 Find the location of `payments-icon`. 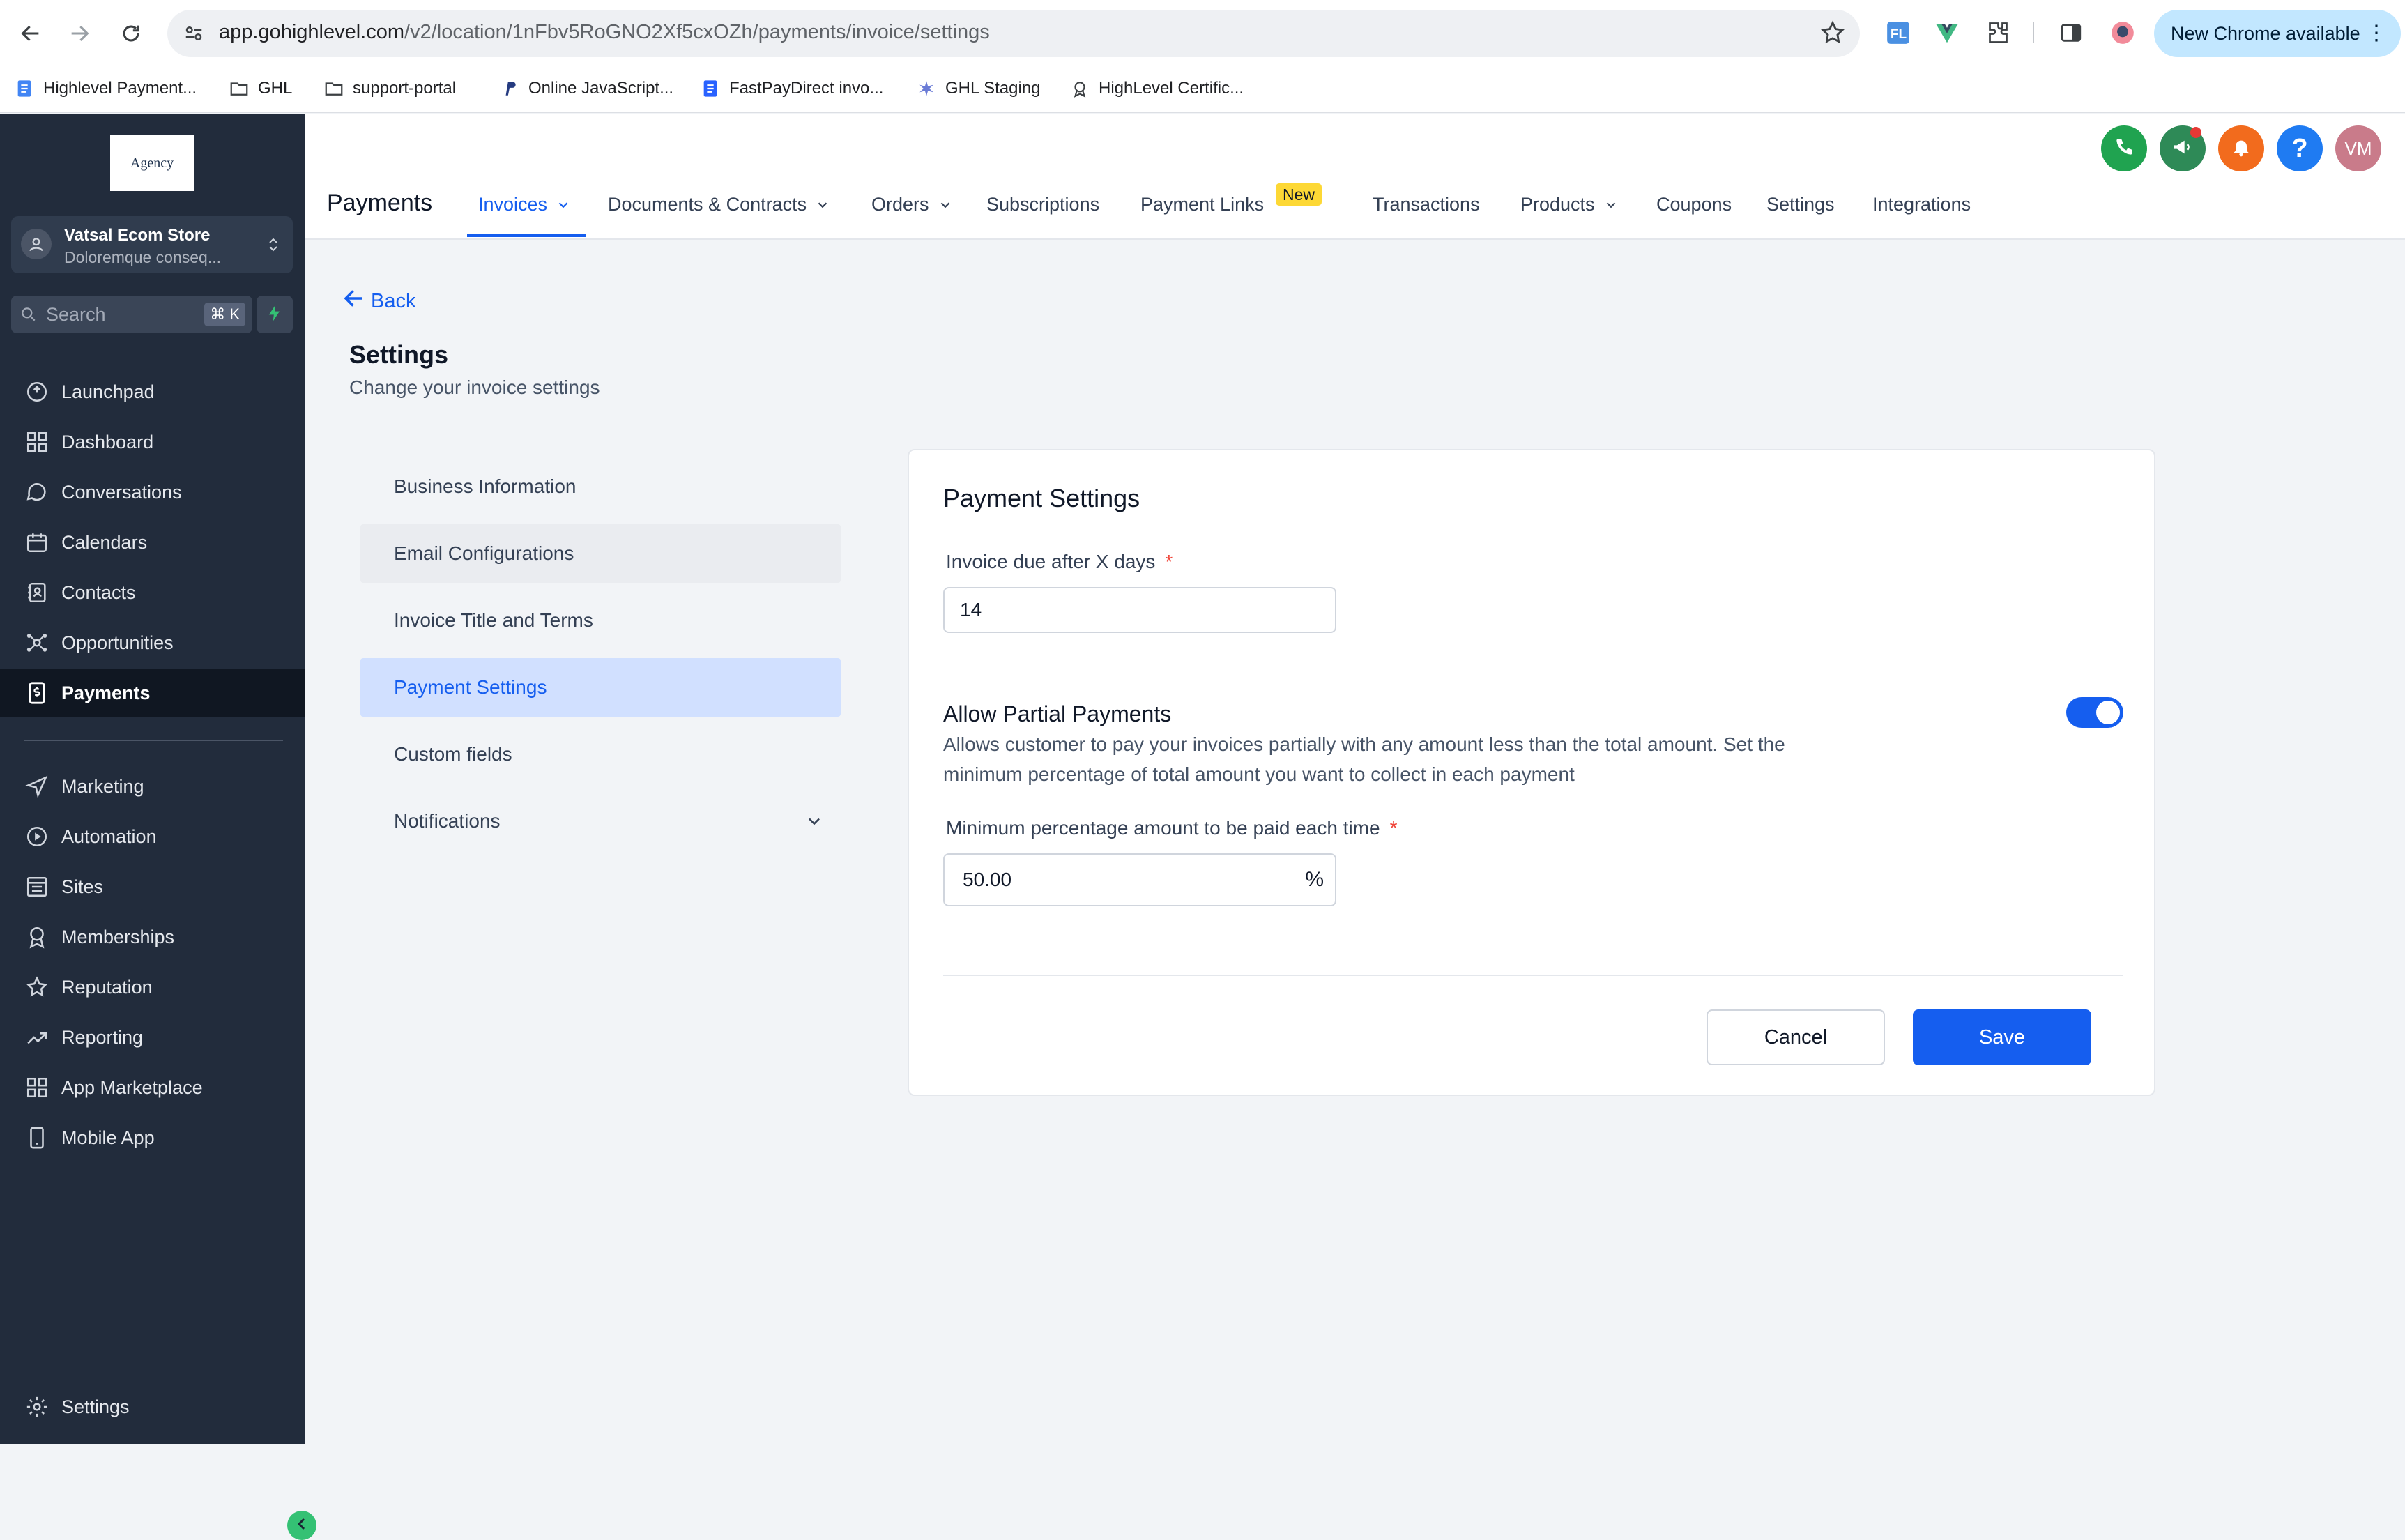

payments-icon is located at coordinates (37, 693).